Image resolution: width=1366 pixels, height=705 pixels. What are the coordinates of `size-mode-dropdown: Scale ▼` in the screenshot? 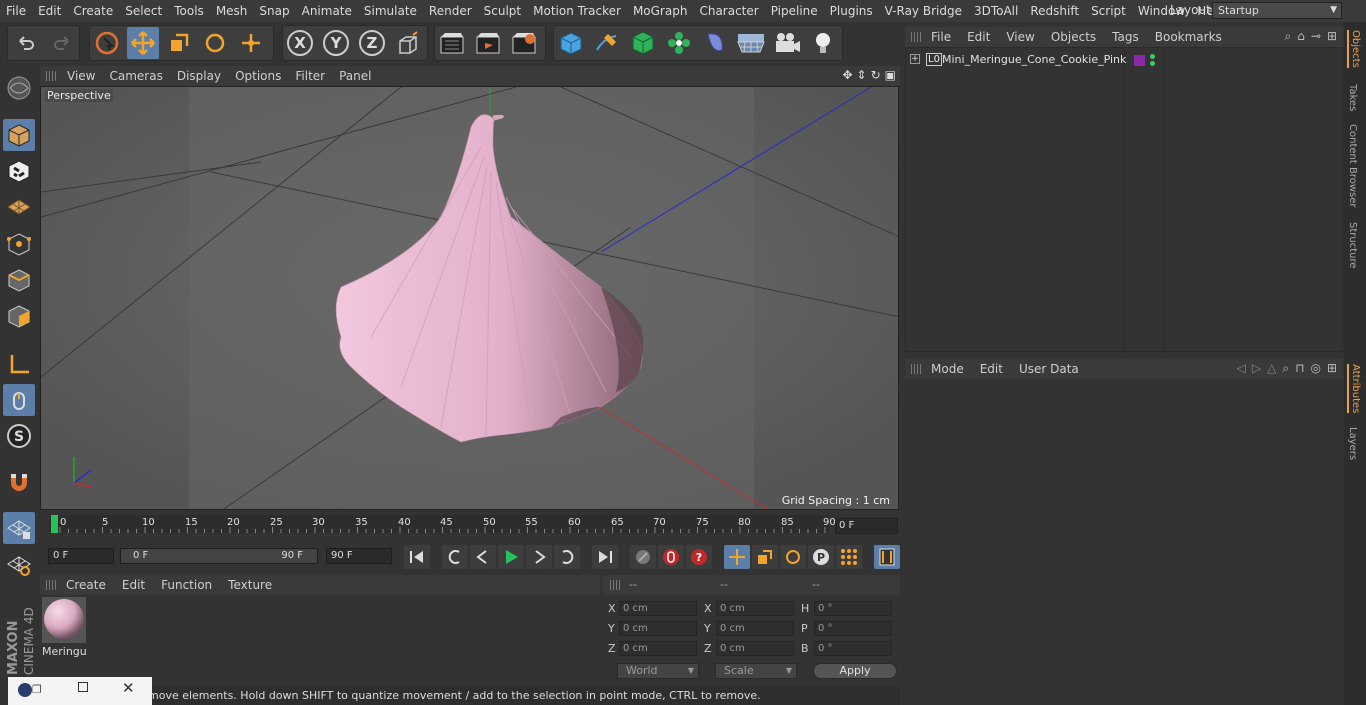 It's located at (756, 671).